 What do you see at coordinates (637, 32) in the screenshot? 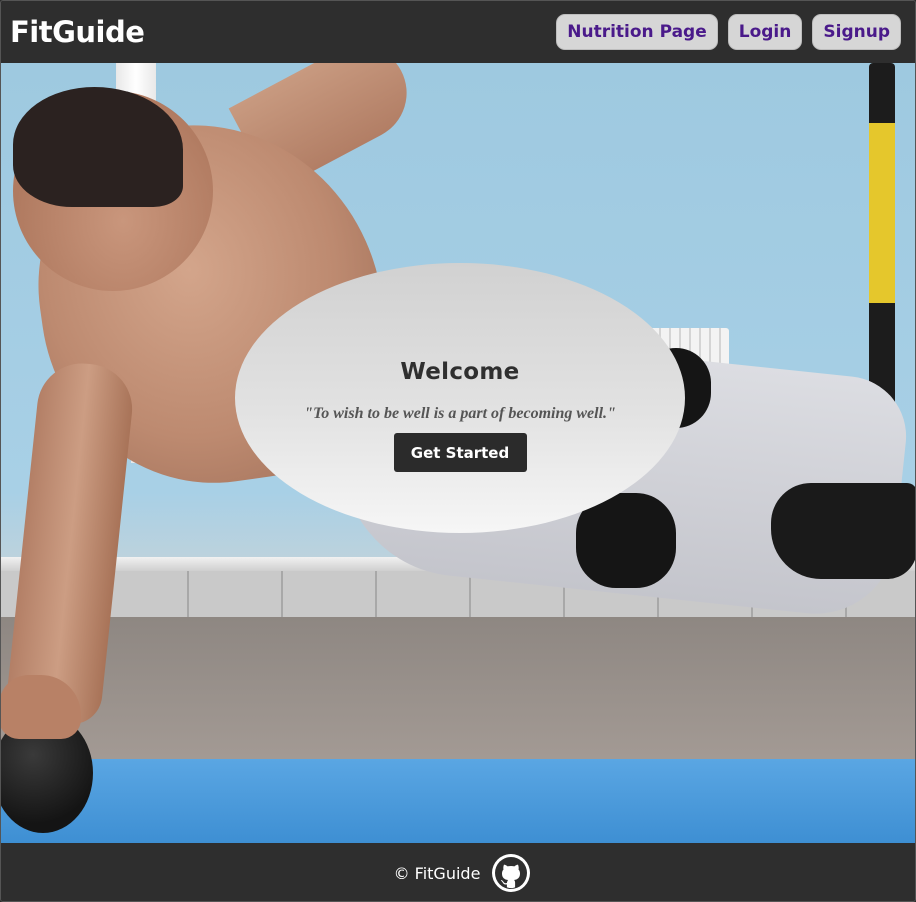
I see `nutrition-page-button: Nutrition Page` at bounding box center [637, 32].